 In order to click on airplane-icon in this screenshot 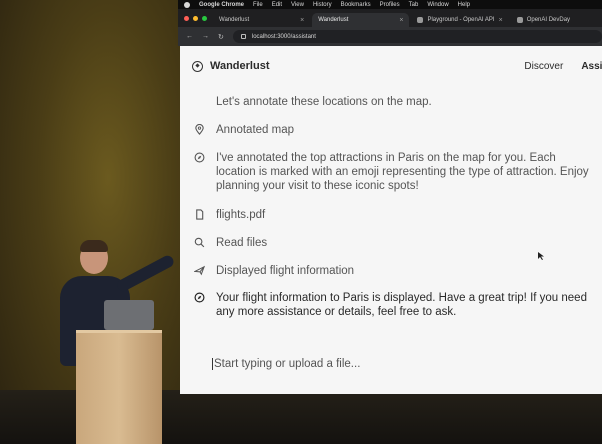, I will do `click(199, 271)`.